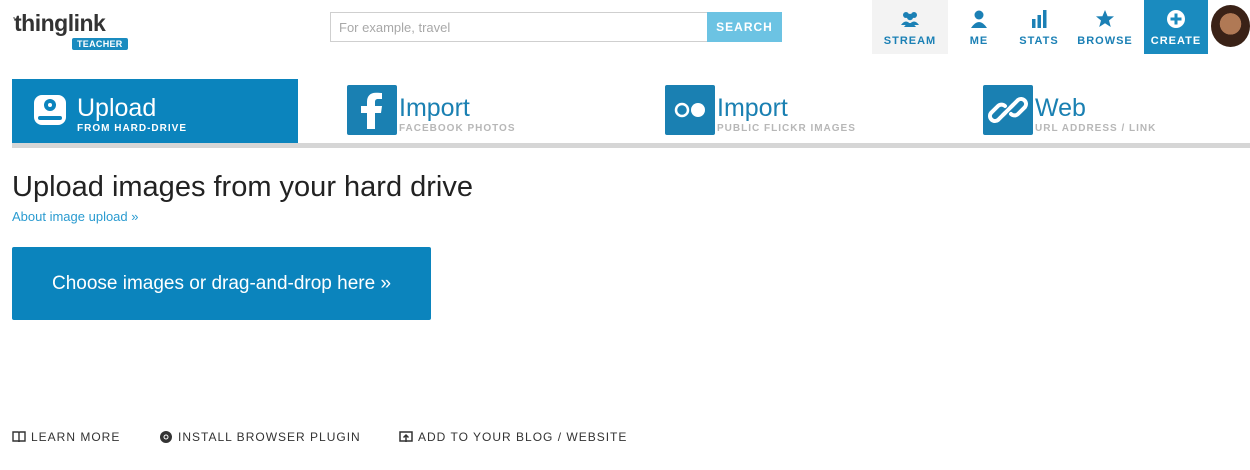 The height and width of the screenshot is (470, 1250). Describe the element at coordinates (406, 436) in the screenshot. I see `embed-icon` at that location.